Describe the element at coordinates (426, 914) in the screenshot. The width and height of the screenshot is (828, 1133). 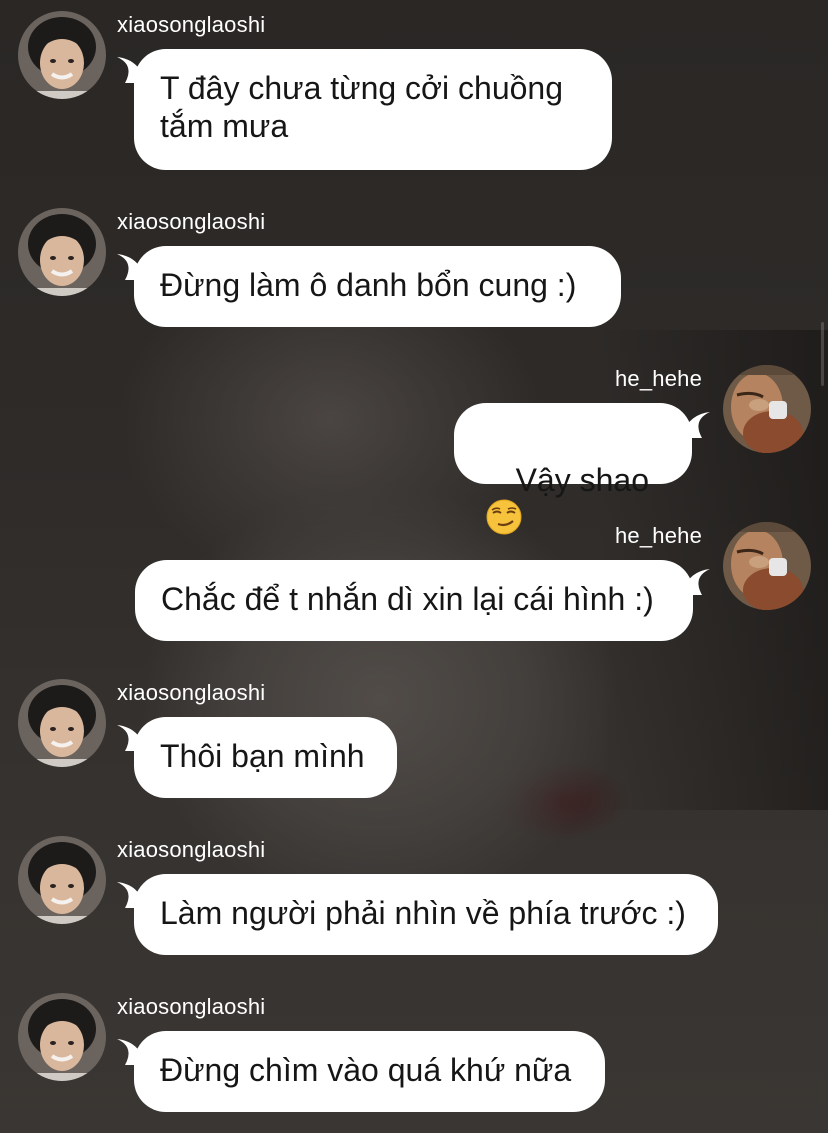
I see `message-bubble: Làm người phải nhìn về phía trước :)` at that location.